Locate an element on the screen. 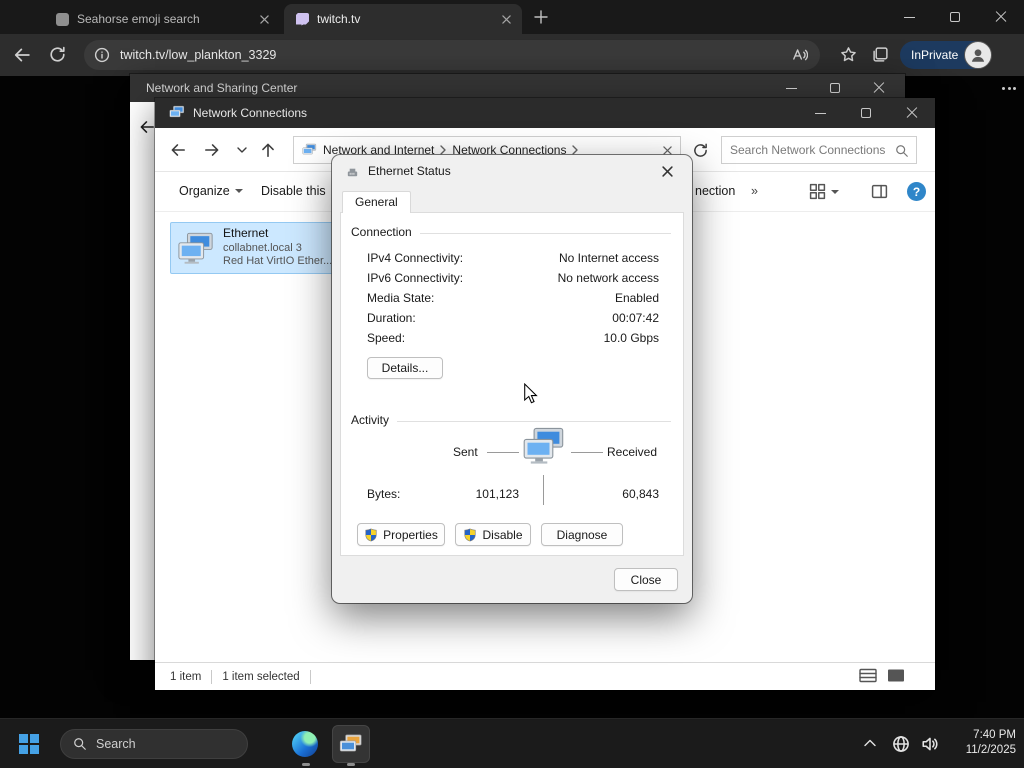 The image size is (1024, 768). organize-button: Organize is located at coordinates (211, 191).